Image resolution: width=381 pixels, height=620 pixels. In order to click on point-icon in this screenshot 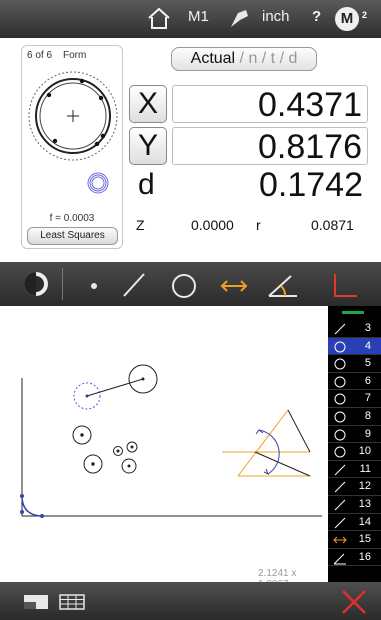, I will do `click(94, 284)`.